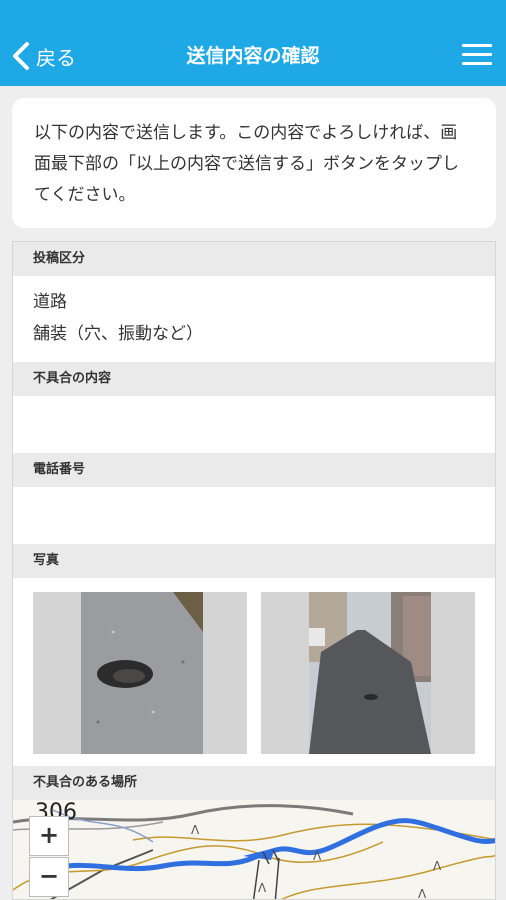 The width and height of the screenshot is (506, 900). I want to click on section-header-photos: 写真, so click(254, 561).